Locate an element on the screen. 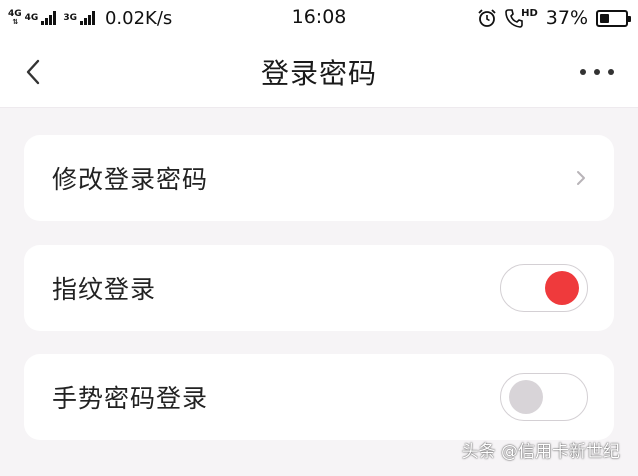  status-right: HD 37% is located at coordinates (554, 18).